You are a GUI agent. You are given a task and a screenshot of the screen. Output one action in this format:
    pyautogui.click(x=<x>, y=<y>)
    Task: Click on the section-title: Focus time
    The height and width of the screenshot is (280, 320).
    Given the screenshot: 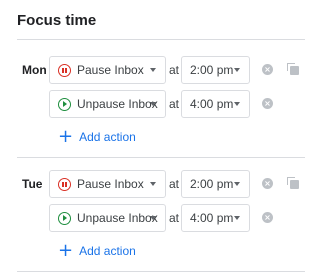 What is the action you would take?
    pyautogui.click(x=57, y=20)
    